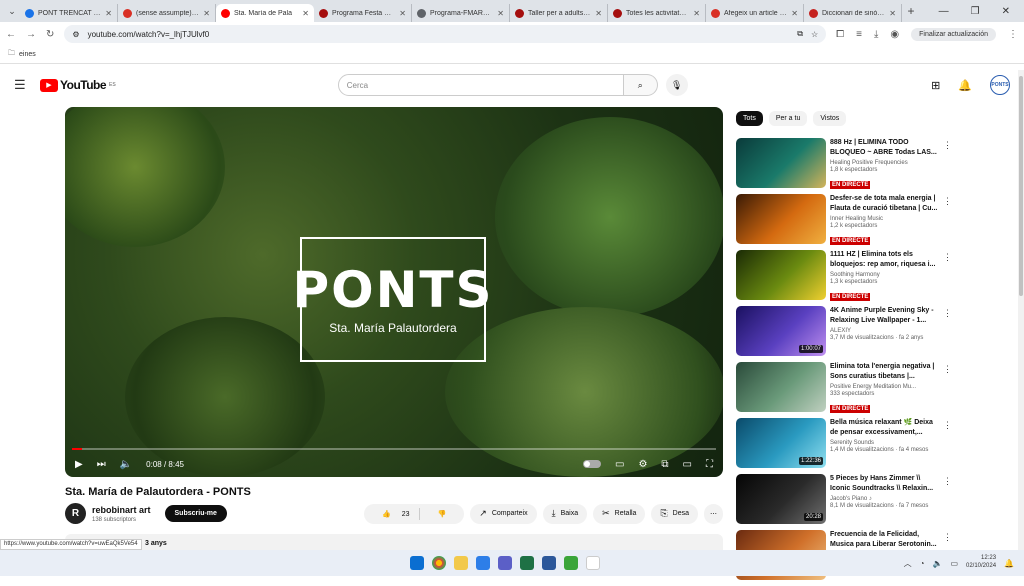  I want to click on battery-icon: ▭, so click(954, 563).